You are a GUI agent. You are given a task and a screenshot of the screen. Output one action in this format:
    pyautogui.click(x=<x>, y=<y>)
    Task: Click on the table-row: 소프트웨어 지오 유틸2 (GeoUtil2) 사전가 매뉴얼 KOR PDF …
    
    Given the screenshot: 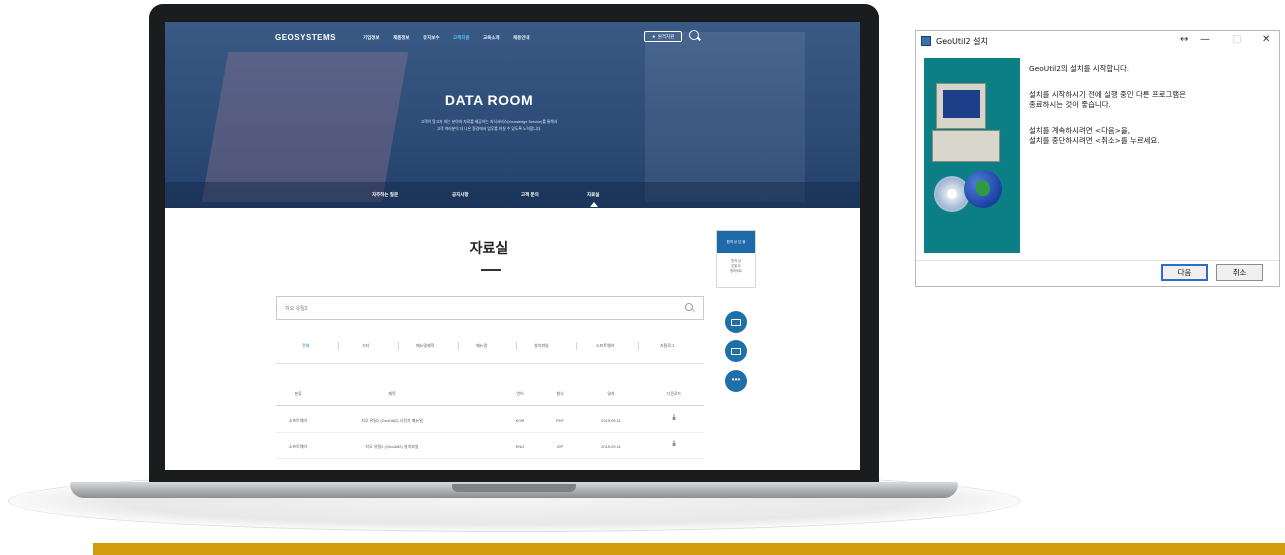 What is the action you would take?
    pyautogui.click(x=490, y=420)
    